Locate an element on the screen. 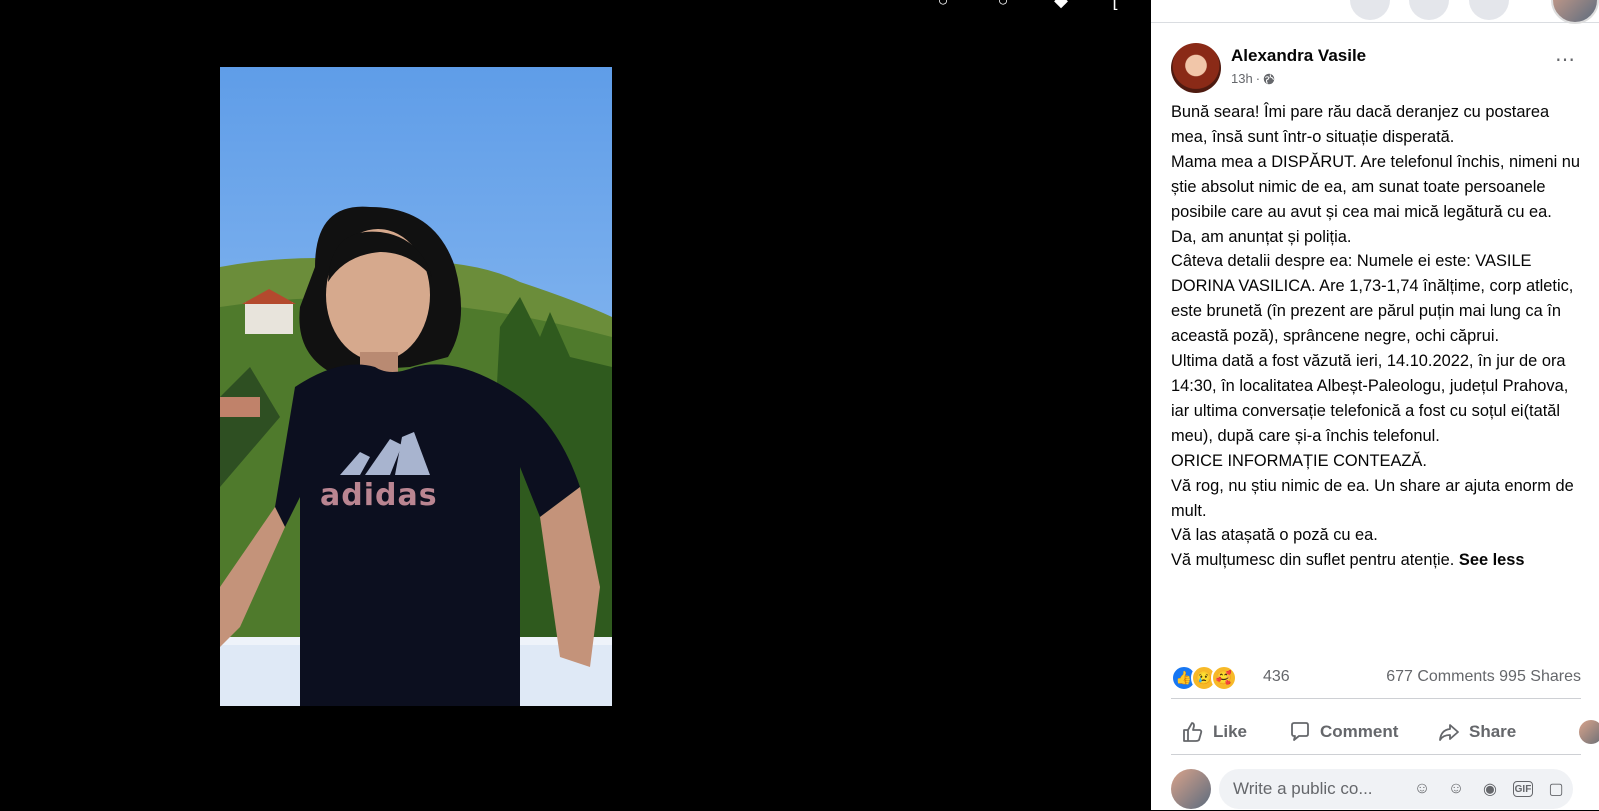 The image size is (1599, 811). more-options-icon: ⋯ is located at coordinates (1565, 62).